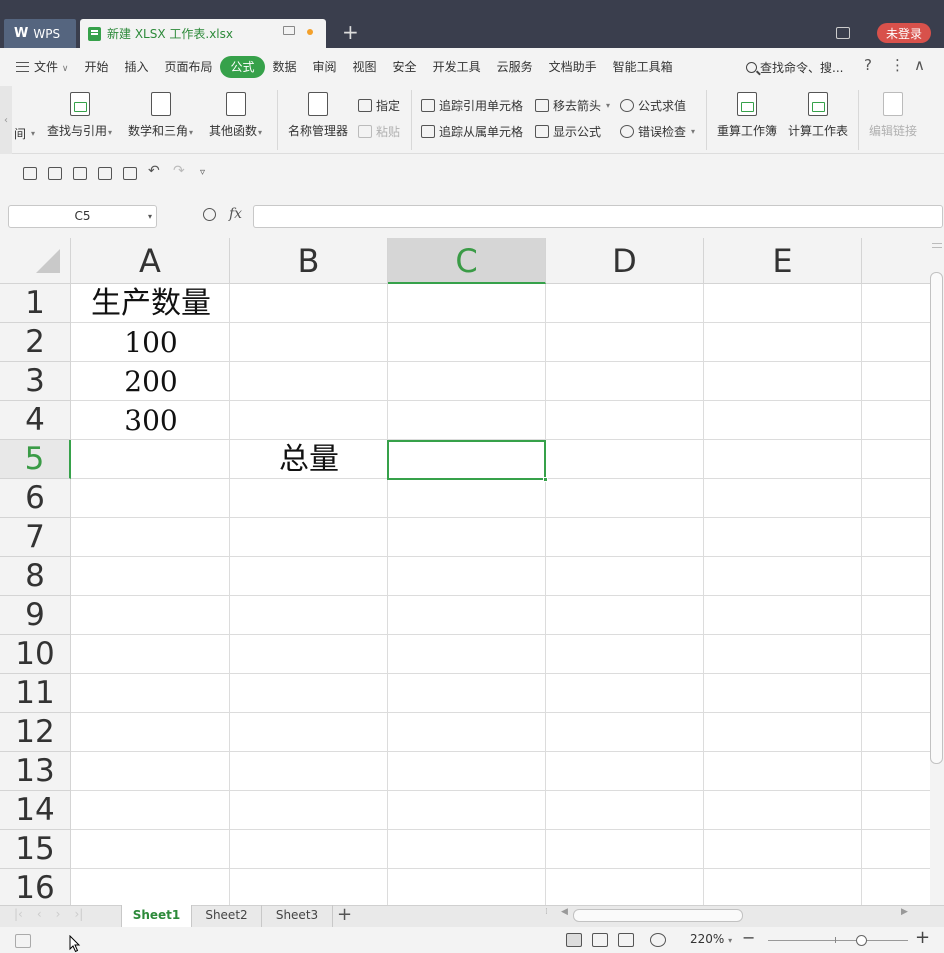 The image size is (944, 953). Describe the element at coordinates (658, 915) in the screenshot. I see `horizontal-scroll-thumb` at that location.